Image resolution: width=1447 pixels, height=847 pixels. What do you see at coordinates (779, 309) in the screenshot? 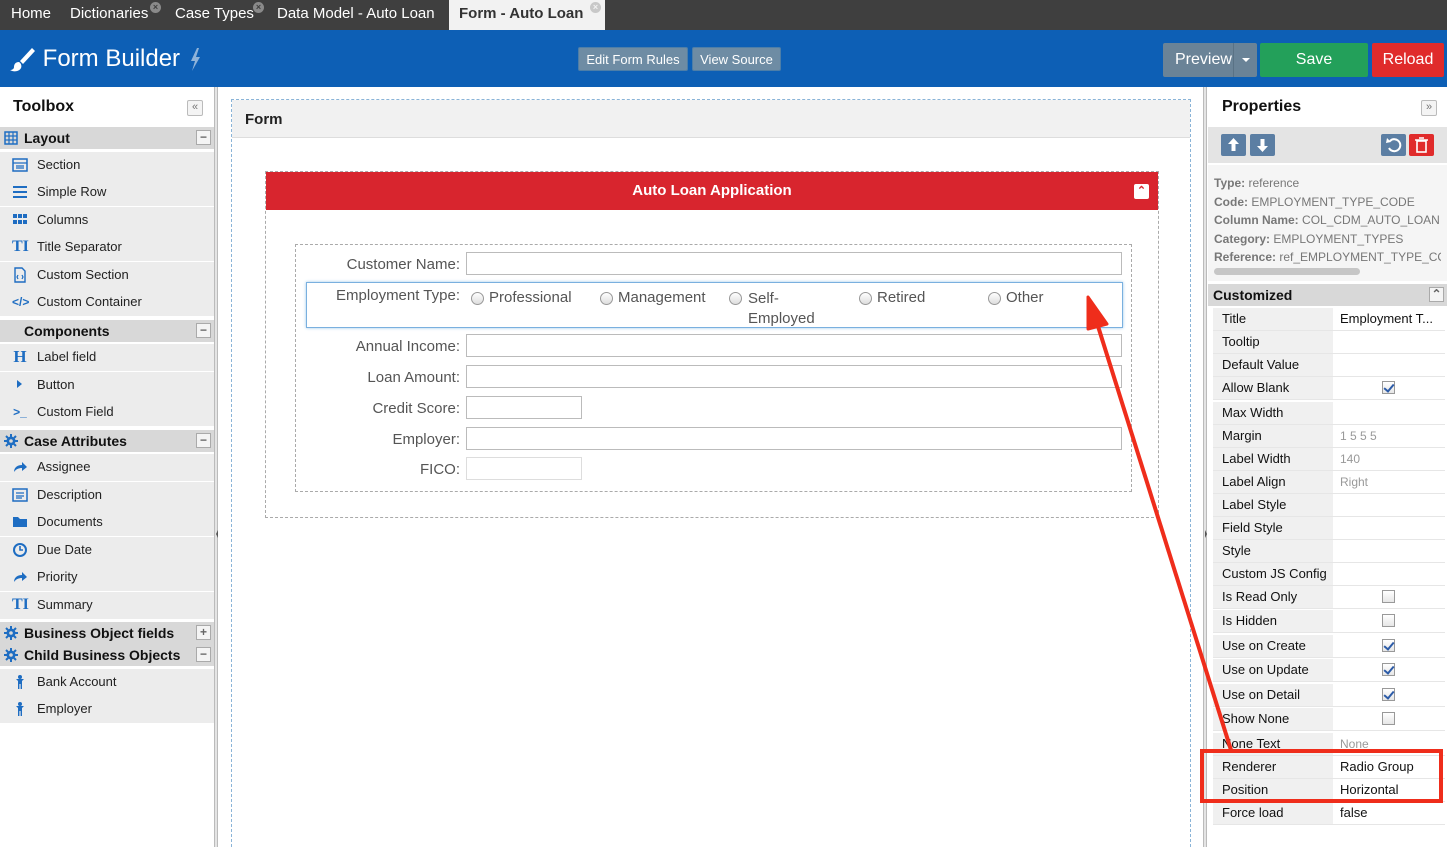
I see `radio-self-employed: Self- Employed` at bounding box center [779, 309].